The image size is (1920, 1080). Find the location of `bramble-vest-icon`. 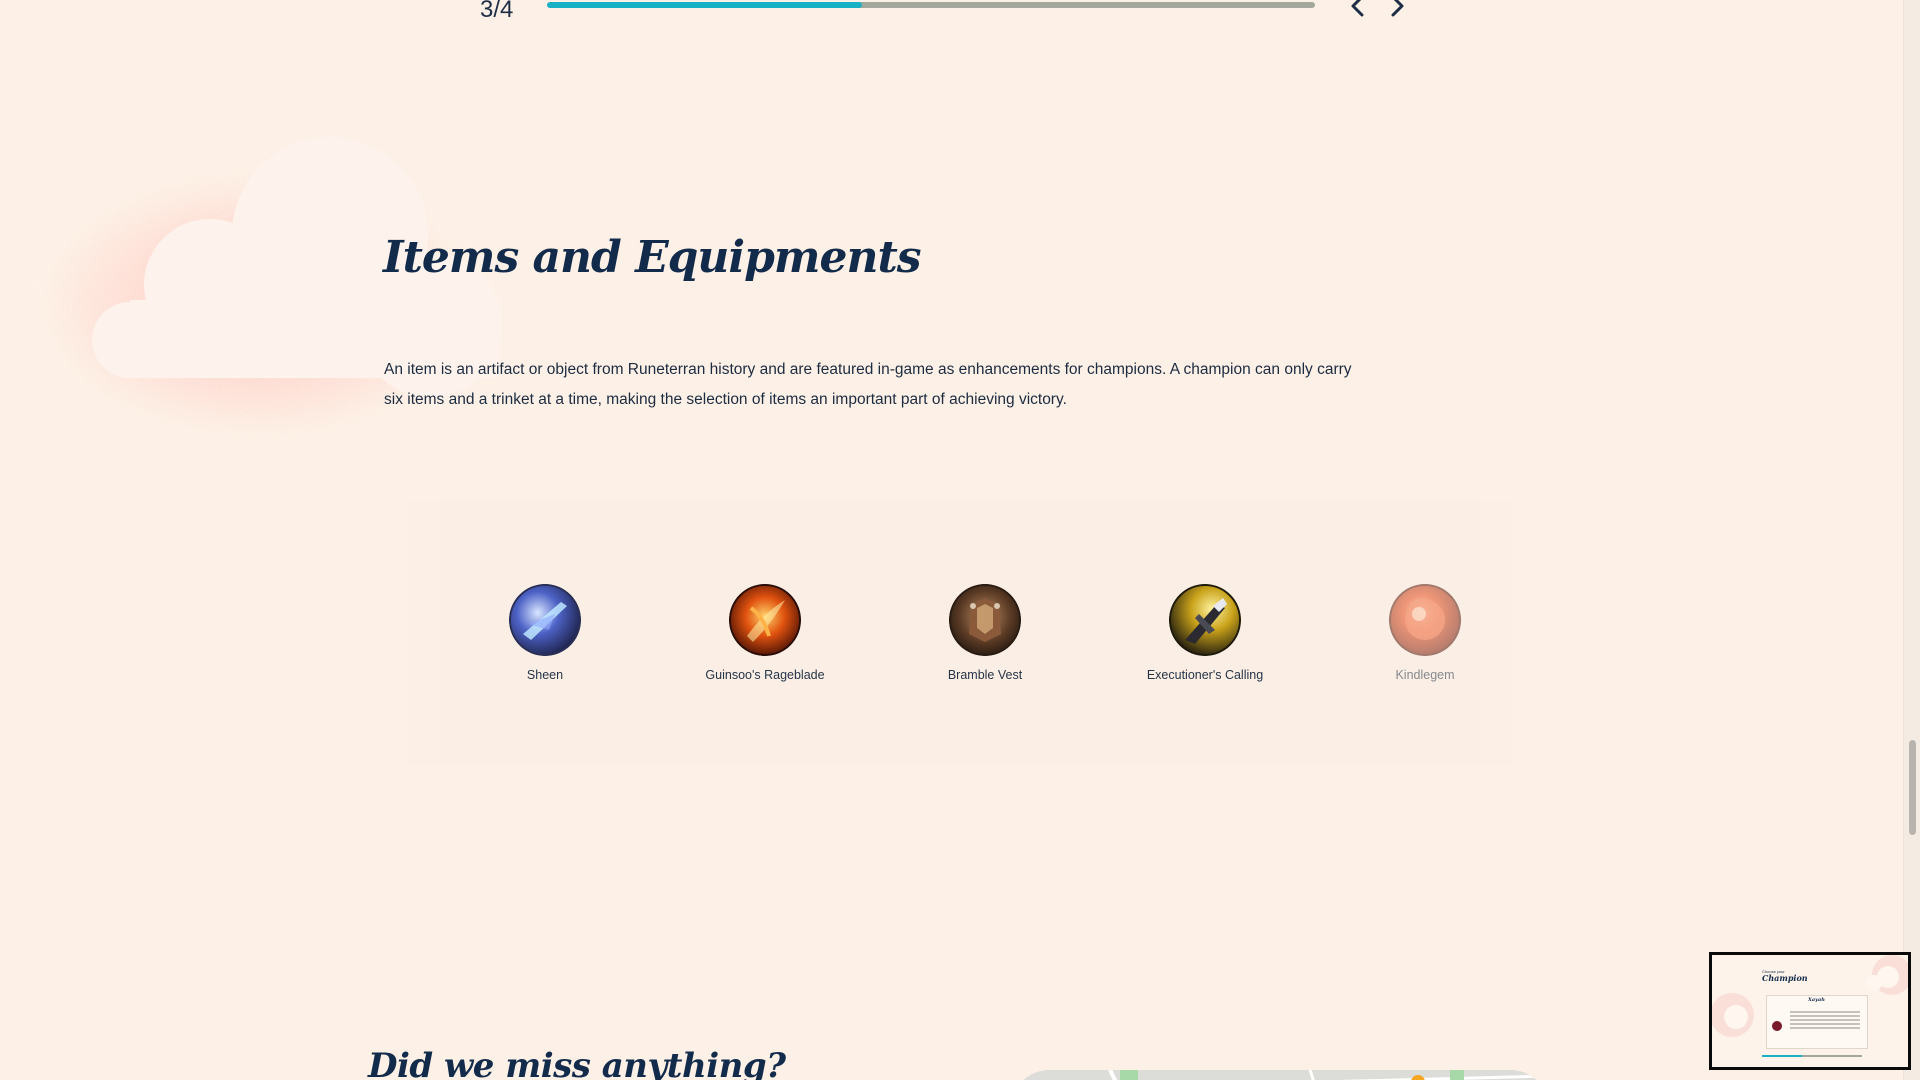

bramble-vest-icon is located at coordinates (985, 620).